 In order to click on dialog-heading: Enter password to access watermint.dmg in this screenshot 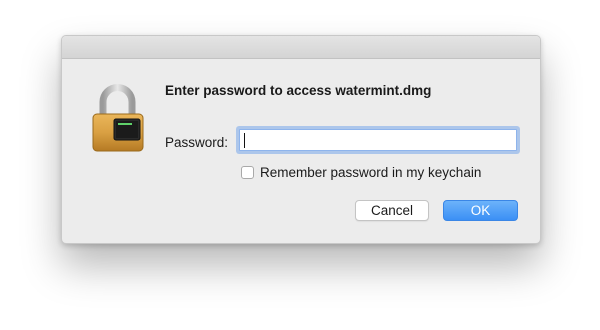, I will do `click(298, 90)`.